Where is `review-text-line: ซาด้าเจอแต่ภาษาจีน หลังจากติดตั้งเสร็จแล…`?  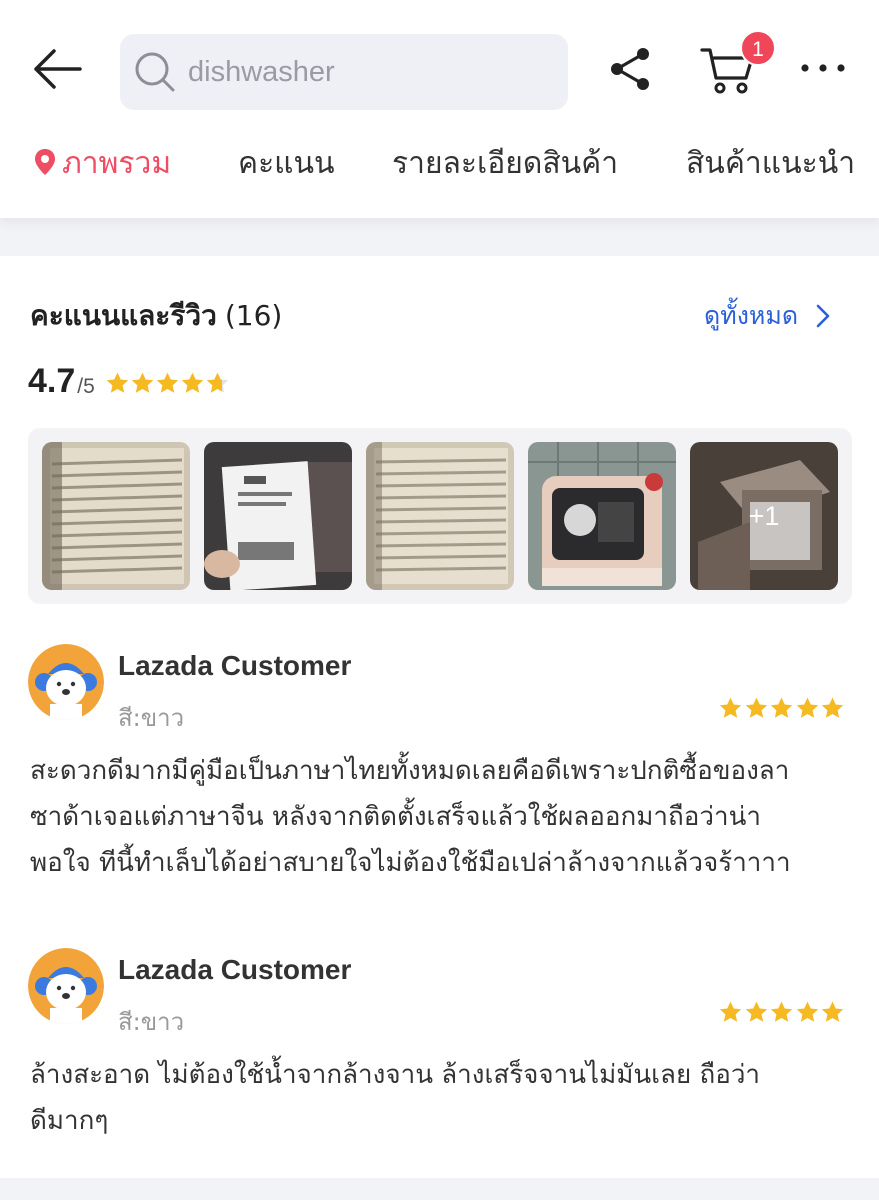 review-text-line: ซาด้าเจอแต่ภาษาจีน หลังจากติดตั้งเสร็จแล… is located at coordinates (395, 817).